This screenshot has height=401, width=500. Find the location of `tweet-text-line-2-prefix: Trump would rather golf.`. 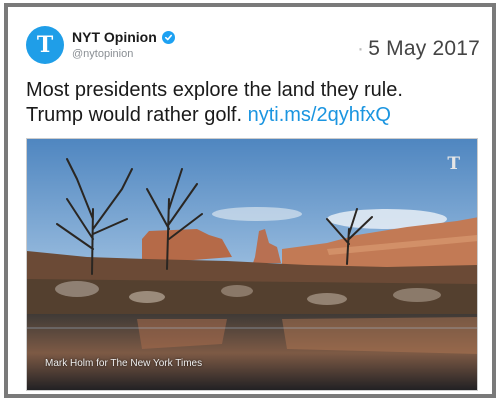

tweet-text-line-2-prefix: Trump would rather golf. is located at coordinates (134, 115).